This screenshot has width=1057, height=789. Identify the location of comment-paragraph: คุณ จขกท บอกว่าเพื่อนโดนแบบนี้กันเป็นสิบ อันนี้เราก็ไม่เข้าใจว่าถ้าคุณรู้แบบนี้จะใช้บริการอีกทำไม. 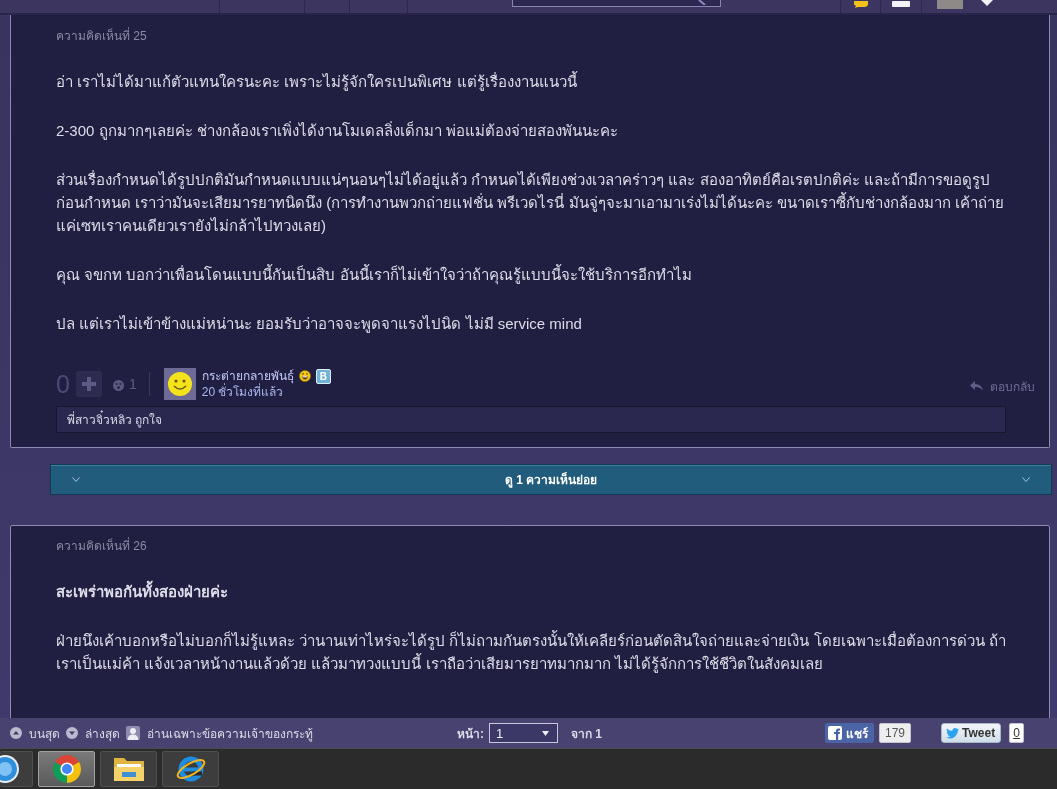
(374, 274).